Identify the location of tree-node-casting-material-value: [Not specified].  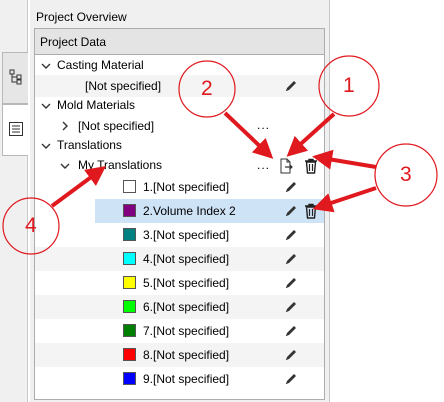
(179, 86).